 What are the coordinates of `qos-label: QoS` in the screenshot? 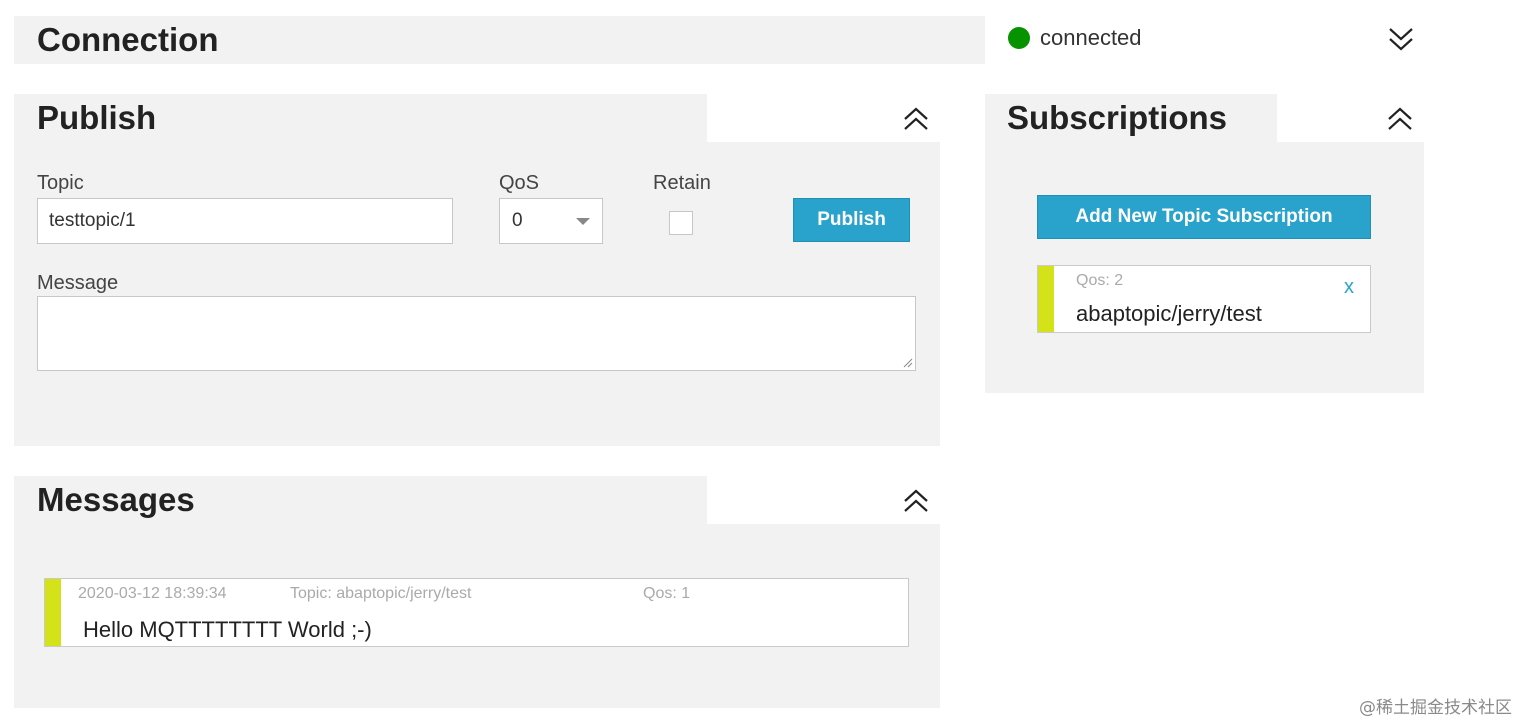 It's located at (519, 183).